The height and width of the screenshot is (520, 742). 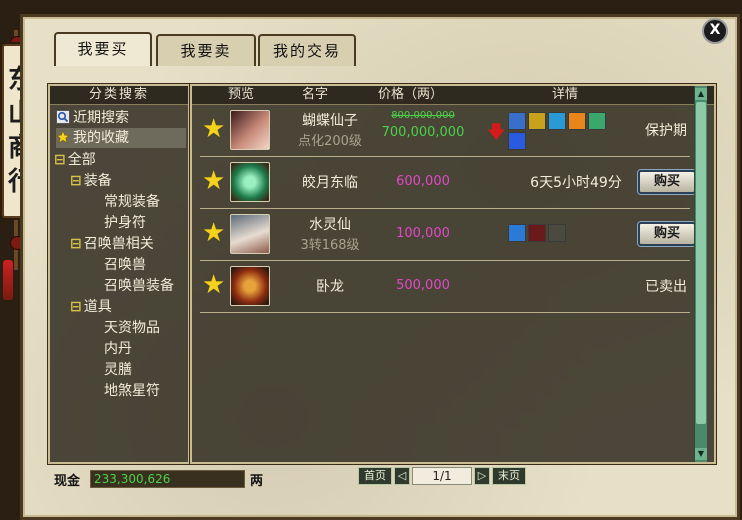 What do you see at coordinates (565, 94) in the screenshot?
I see `header-detail: 详情` at bounding box center [565, 94].